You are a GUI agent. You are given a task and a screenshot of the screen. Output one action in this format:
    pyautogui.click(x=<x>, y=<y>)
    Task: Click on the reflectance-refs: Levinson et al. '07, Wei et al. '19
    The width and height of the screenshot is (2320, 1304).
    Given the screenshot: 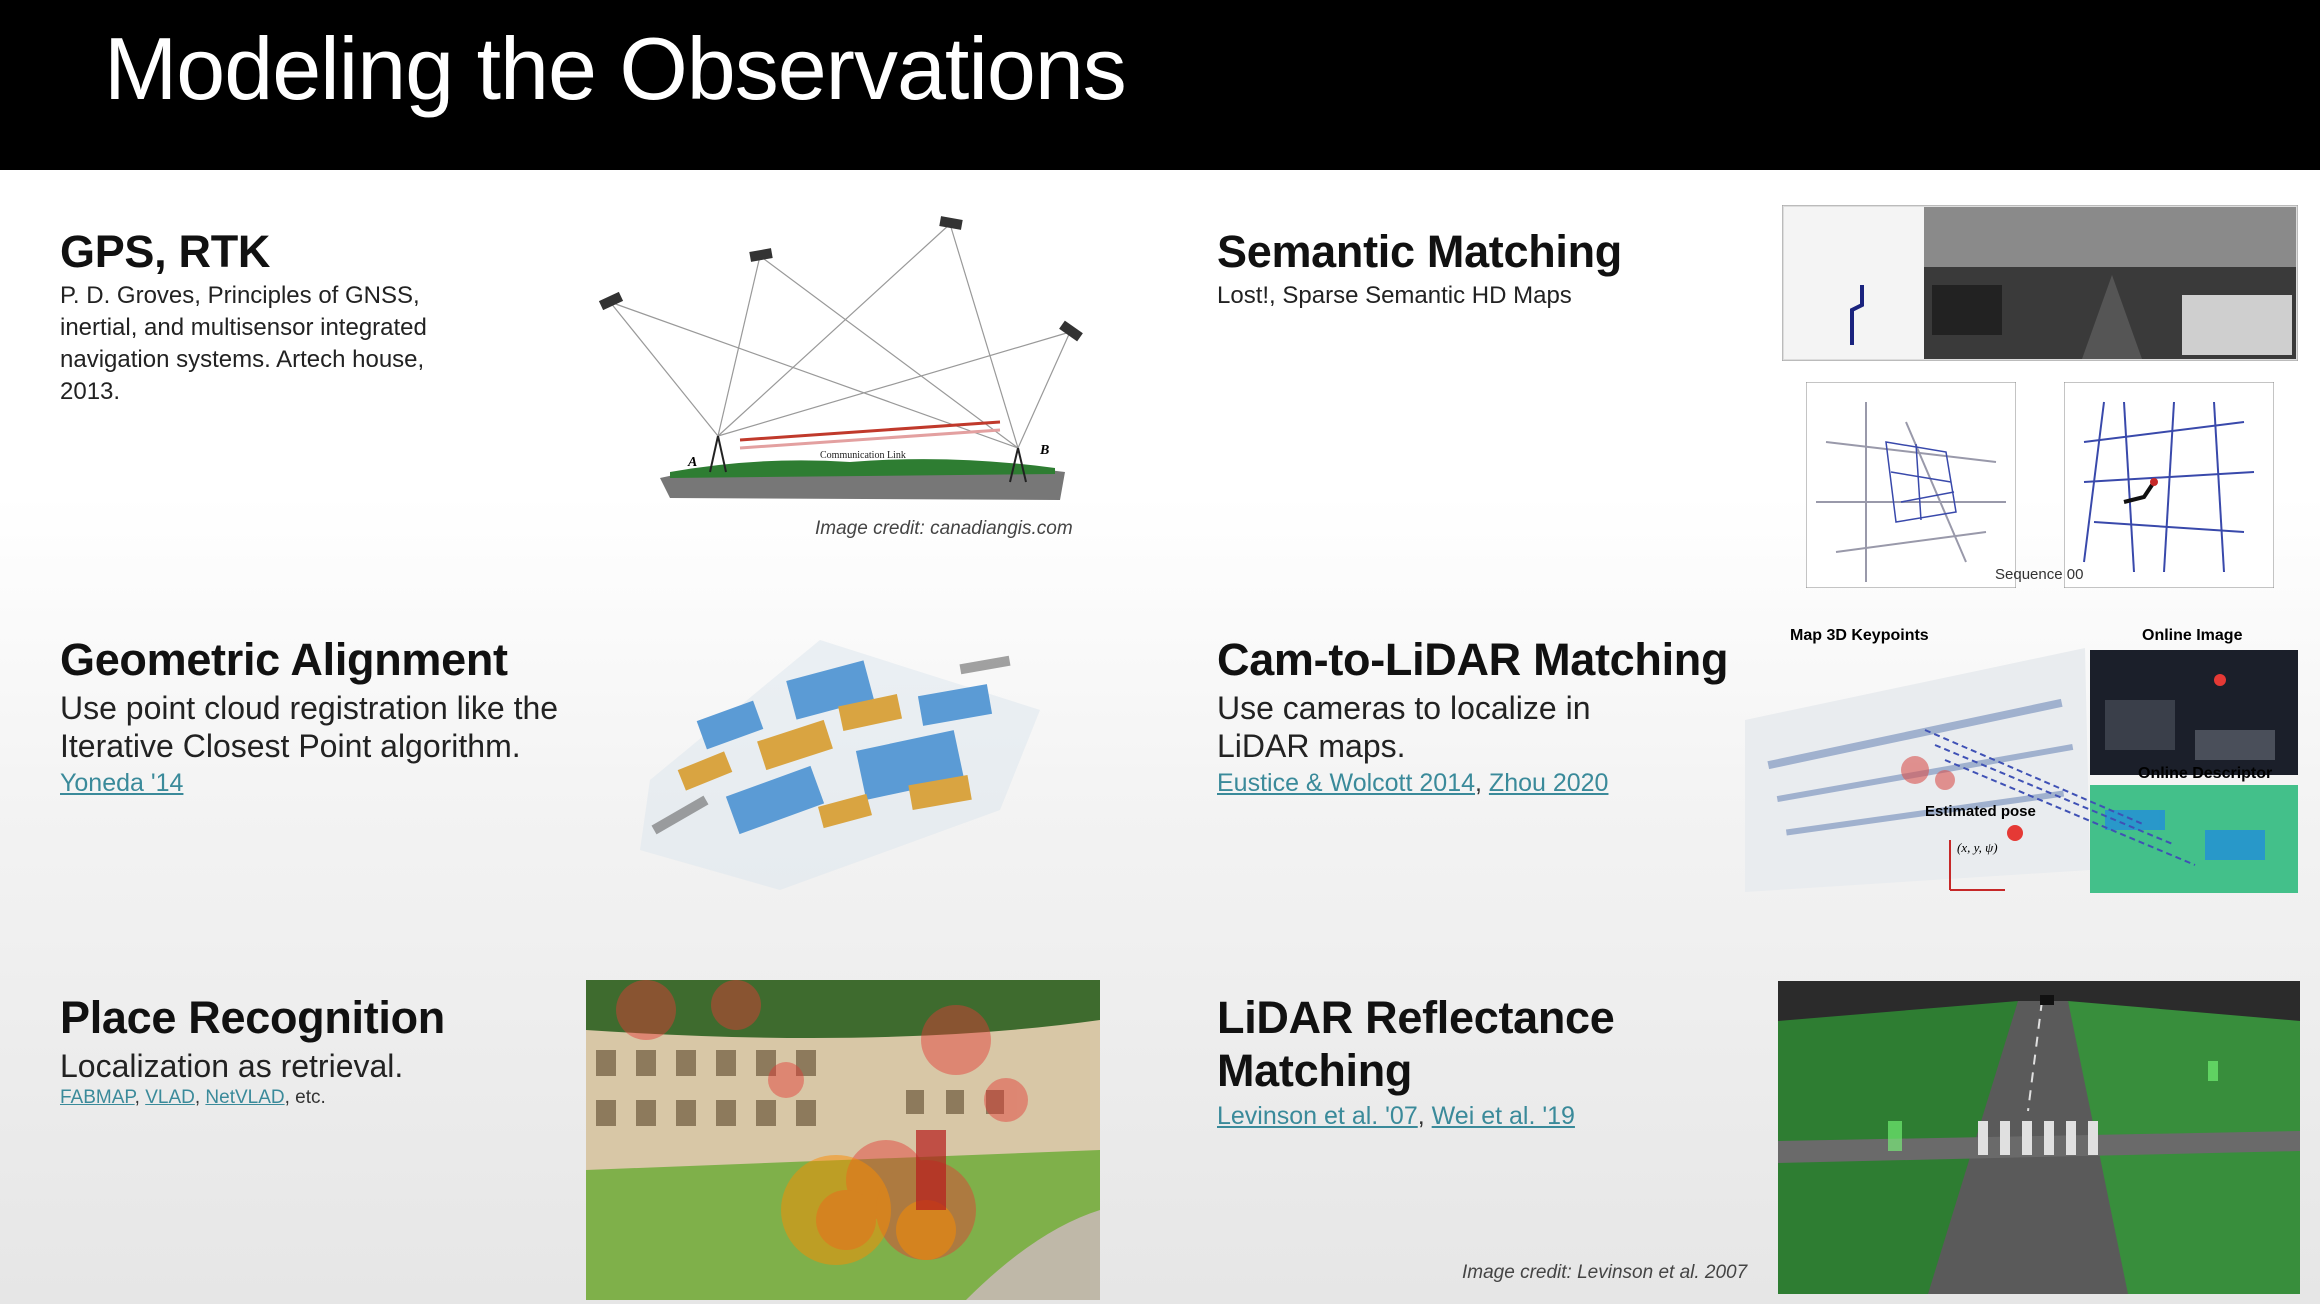 What is the action you would take?
    pyautogui.click(x=1396, y=1116)
    